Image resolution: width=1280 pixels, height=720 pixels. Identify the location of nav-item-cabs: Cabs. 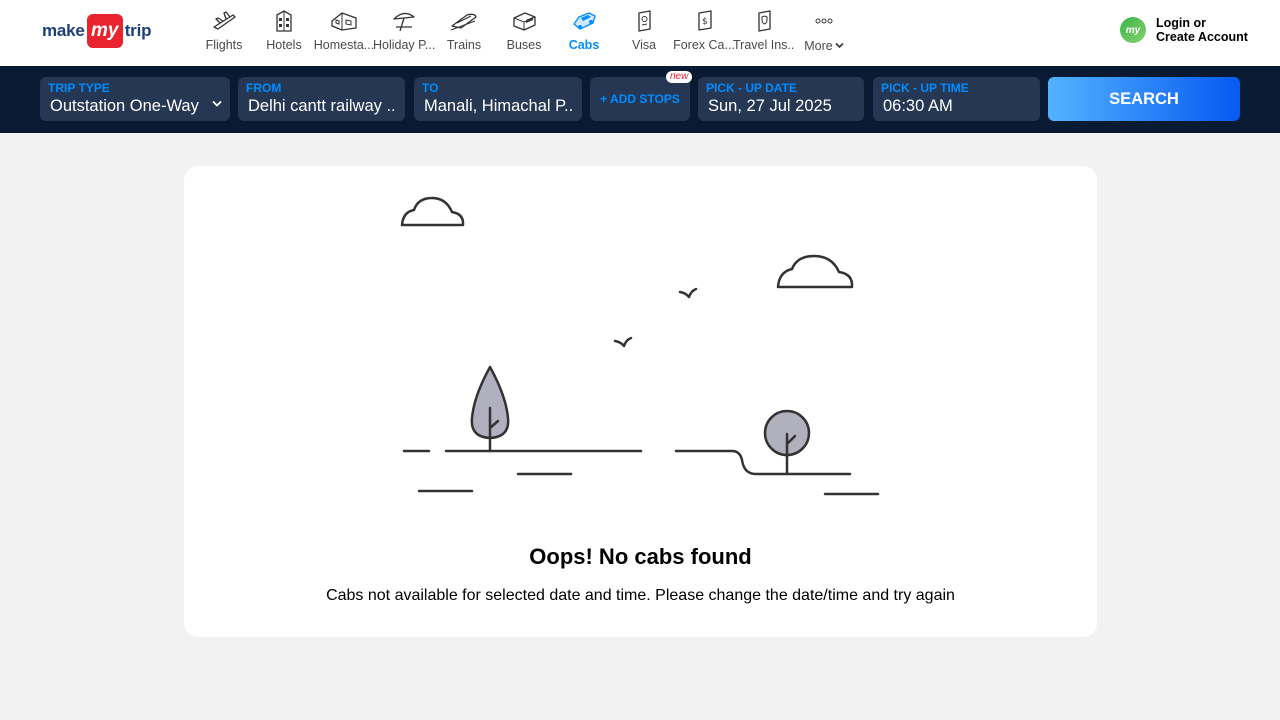
(584, 33).